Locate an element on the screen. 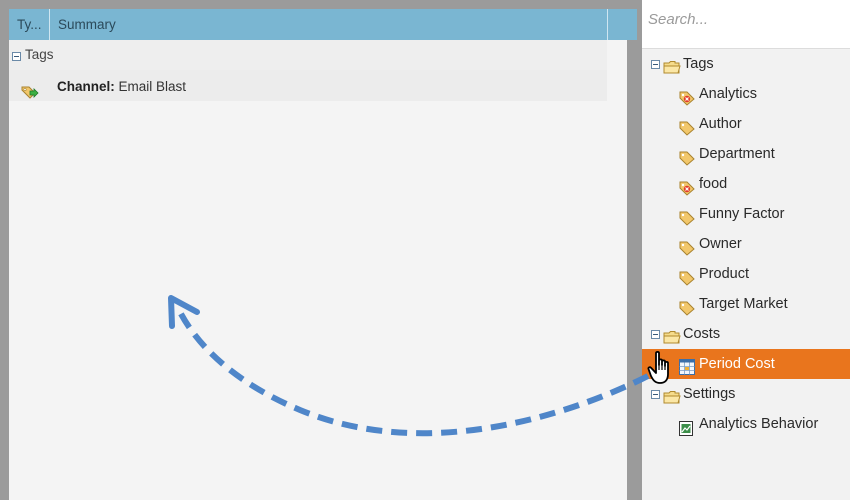  search-input is located at coordinates (745, 19).